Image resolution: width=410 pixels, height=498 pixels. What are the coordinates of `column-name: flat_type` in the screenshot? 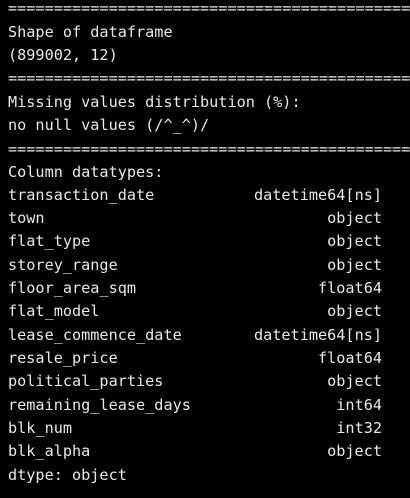 It's located at (49, 241).